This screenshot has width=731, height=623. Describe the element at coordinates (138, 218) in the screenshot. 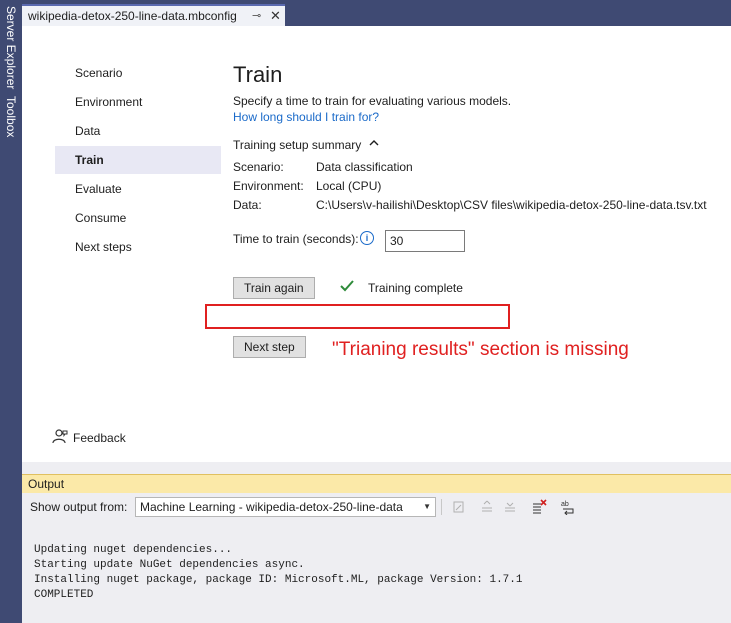

I see `nav-item-consume: Consume` at that location.